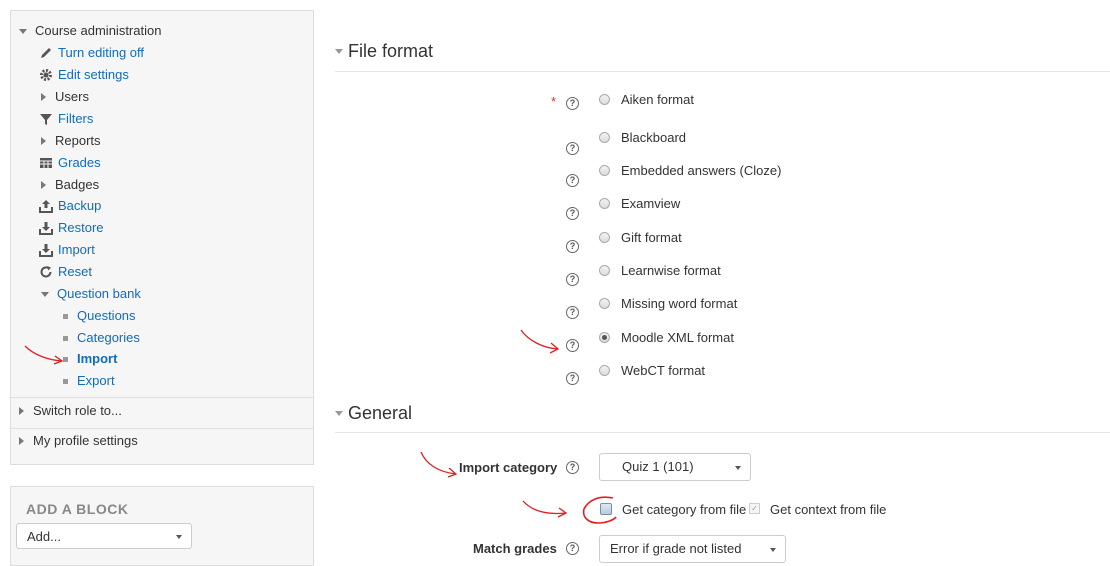  Describe the element at coordinates (89, 381) in the screenshot. I see `nav-export: Export` at that location.